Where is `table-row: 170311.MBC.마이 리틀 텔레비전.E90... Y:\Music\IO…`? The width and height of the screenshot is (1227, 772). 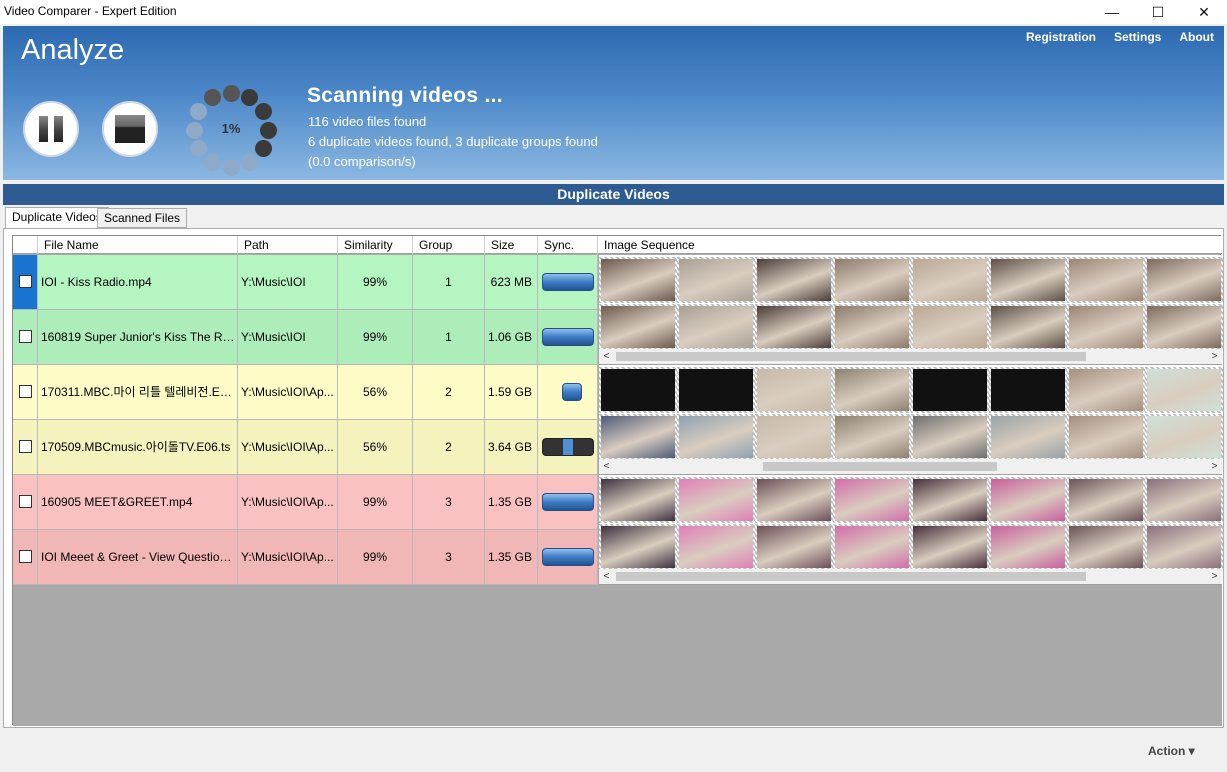
table-row: 170311.MBC.마이 리틀 텔레비전.E90... Y:\Music\IO… is located at coordinates (305, 392).